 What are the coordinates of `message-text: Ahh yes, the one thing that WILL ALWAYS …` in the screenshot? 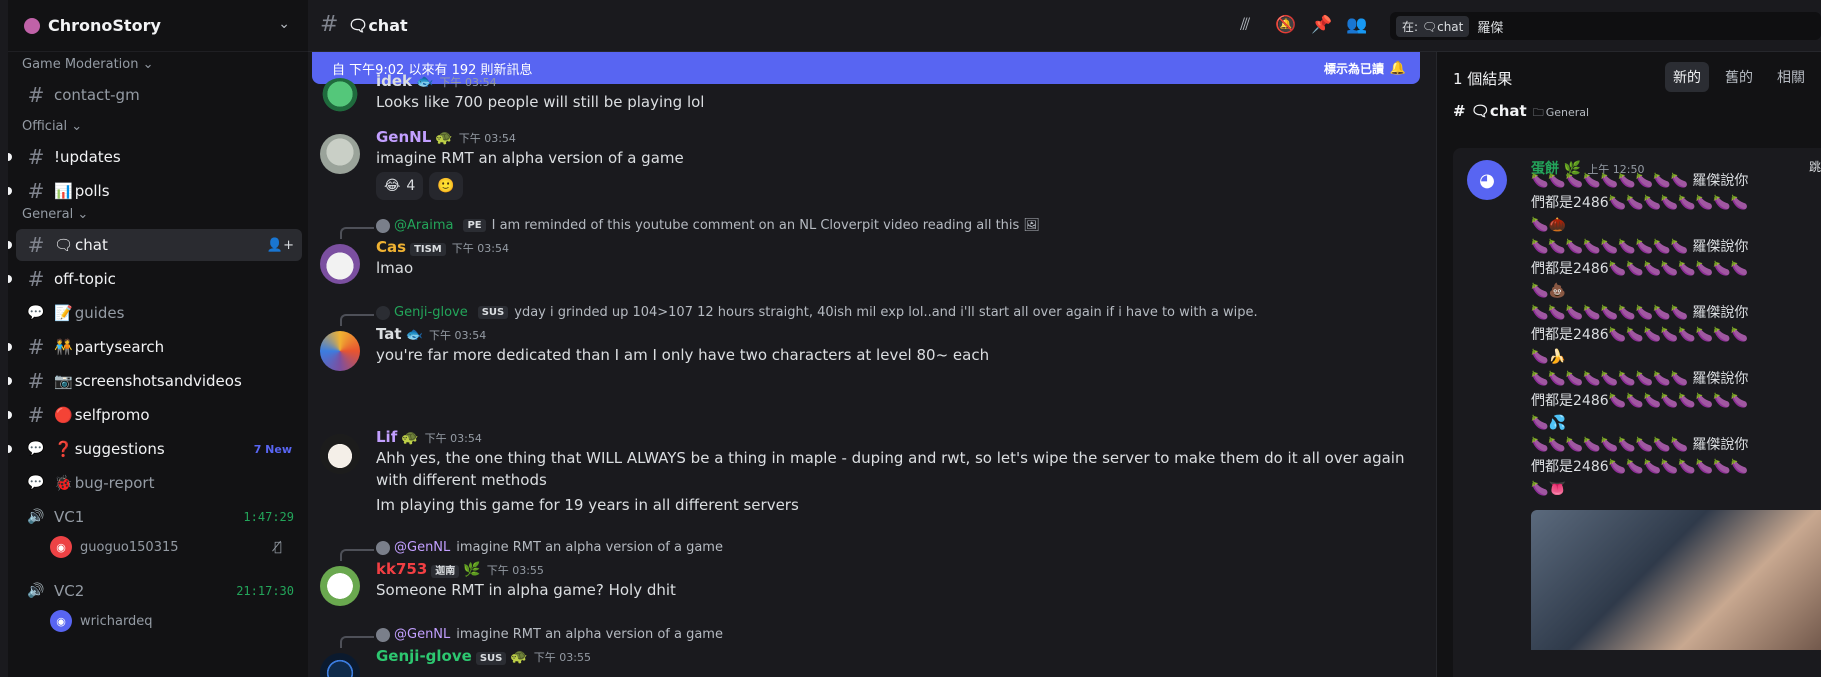 It's located at (890, 469).